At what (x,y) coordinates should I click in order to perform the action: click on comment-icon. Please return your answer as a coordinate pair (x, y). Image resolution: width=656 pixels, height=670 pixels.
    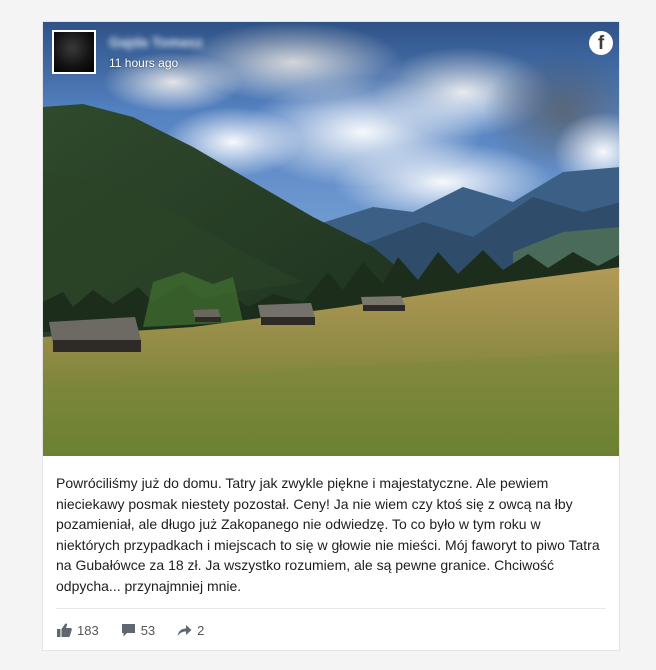
    Looking at the image, I should click on (128, 630).